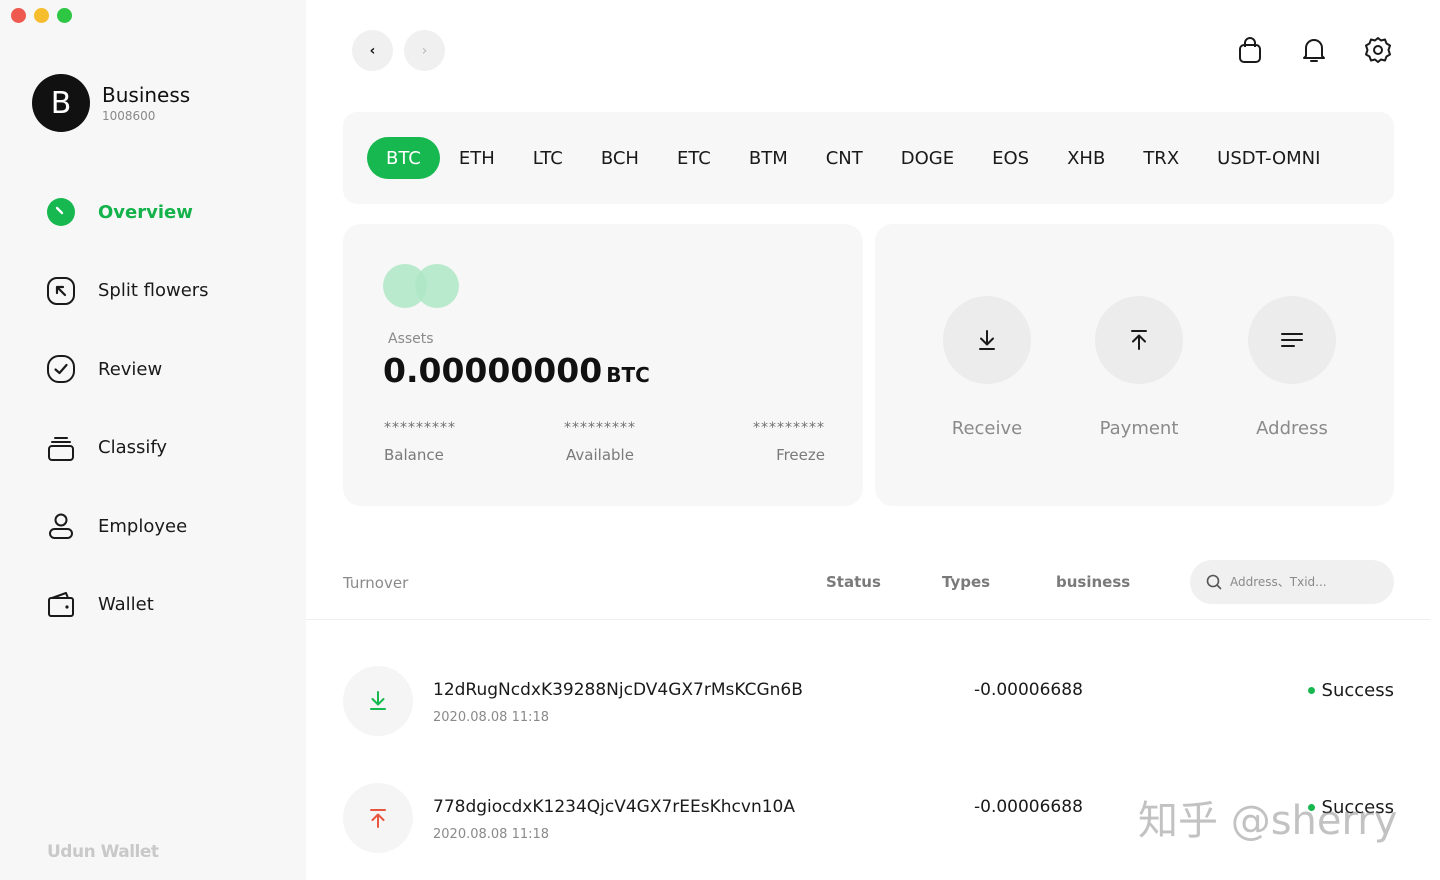 The height and width of the screenshot is (880, 1440). I want to click on tab-etc: ETC, so click(694, 158).